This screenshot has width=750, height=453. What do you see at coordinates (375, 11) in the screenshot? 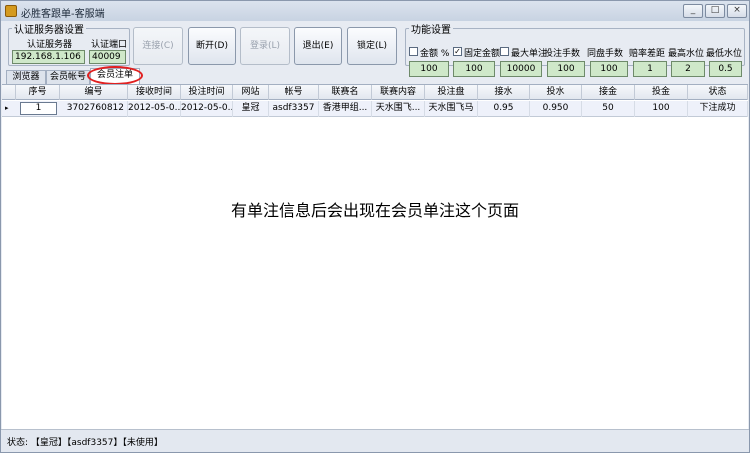
I see `title-bar: 必胜客跟单-客服端 _ □ ×` at bounding box center [375, 11].